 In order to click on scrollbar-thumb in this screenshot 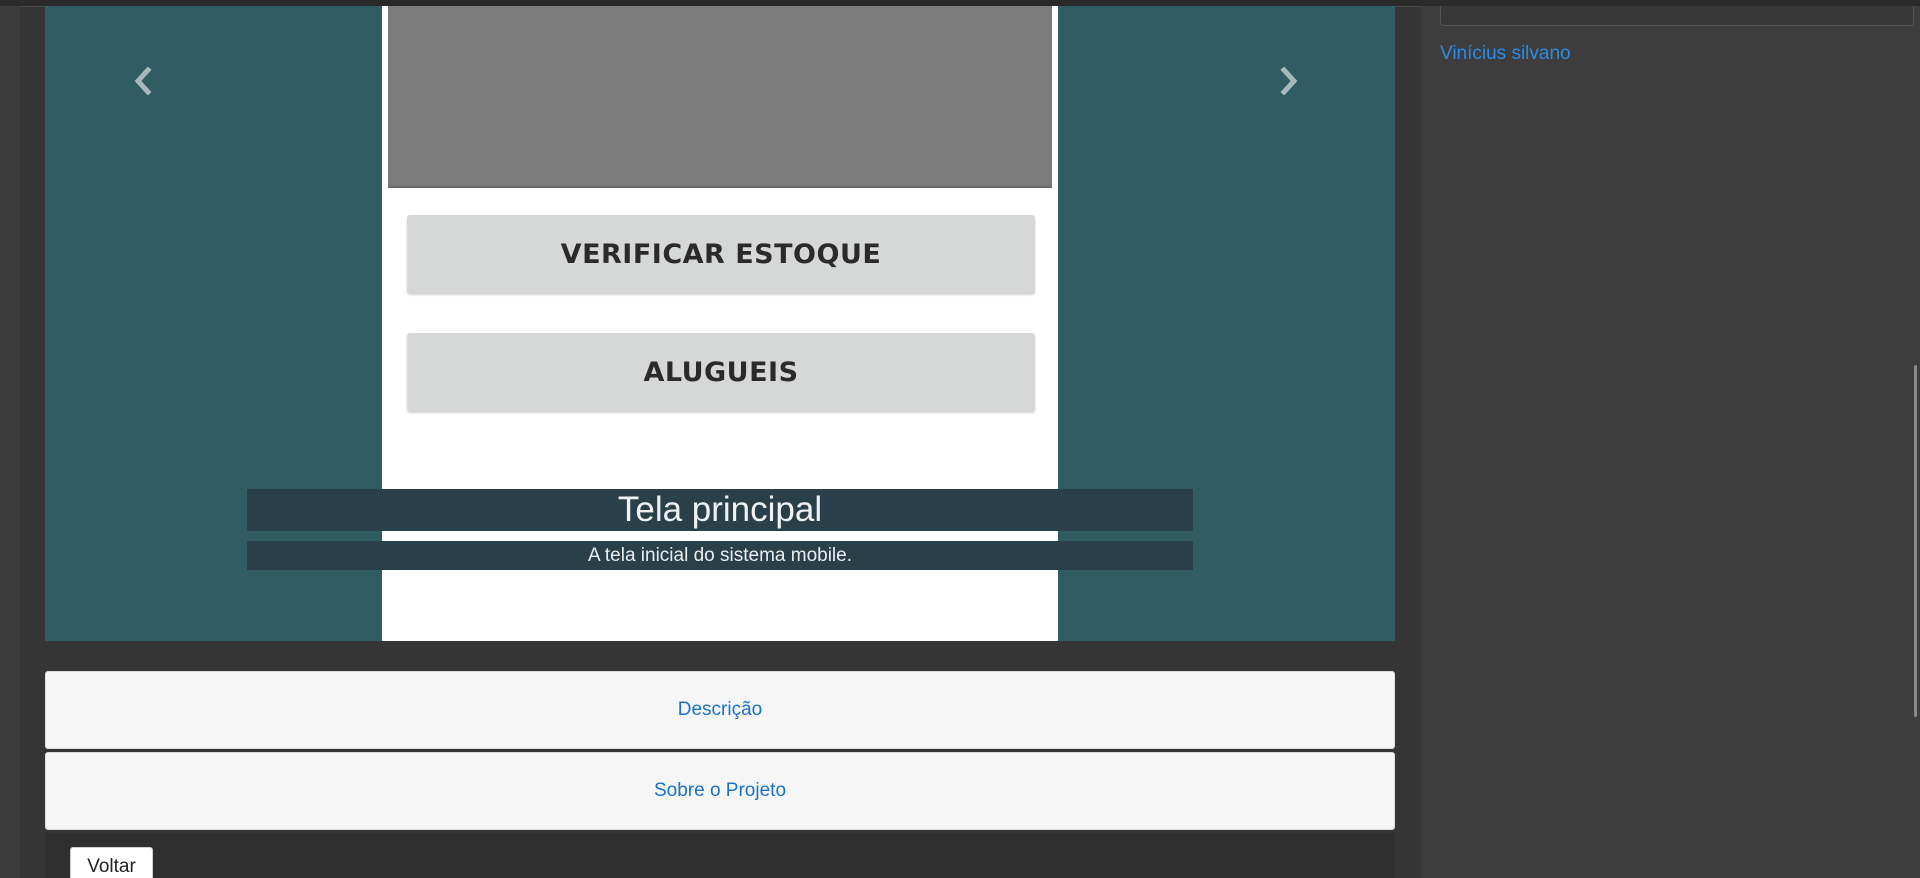, I will do `click(1915, 541)`.